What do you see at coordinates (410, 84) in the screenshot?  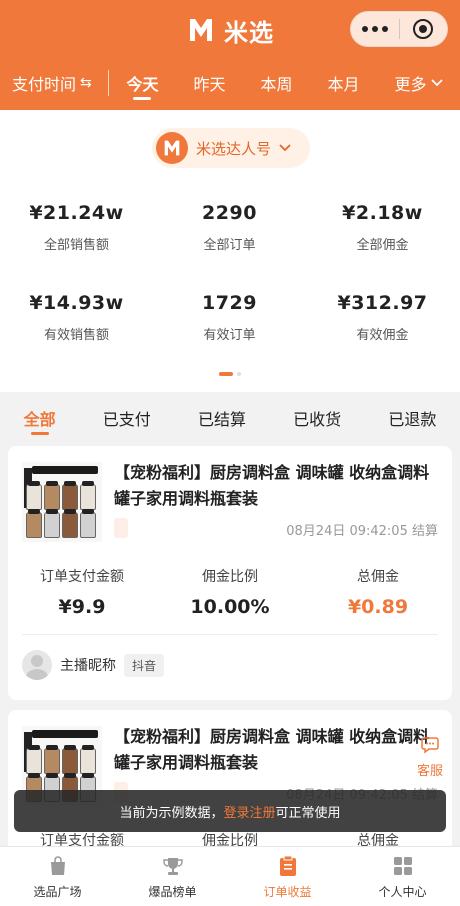 I see `more-label: 更多` at bounding box center [410, 84].